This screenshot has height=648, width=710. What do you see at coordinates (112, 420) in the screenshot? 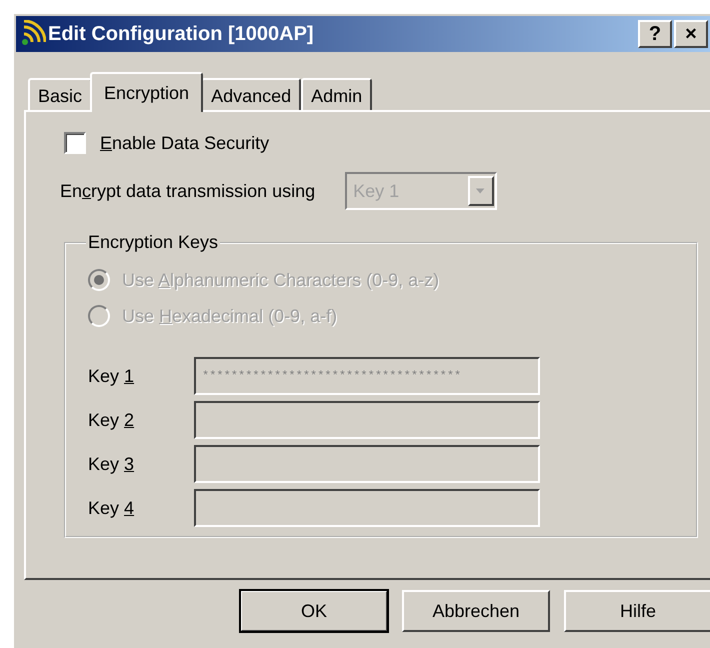
I see `key-label: Key 2` at bounding box center [112, 420].